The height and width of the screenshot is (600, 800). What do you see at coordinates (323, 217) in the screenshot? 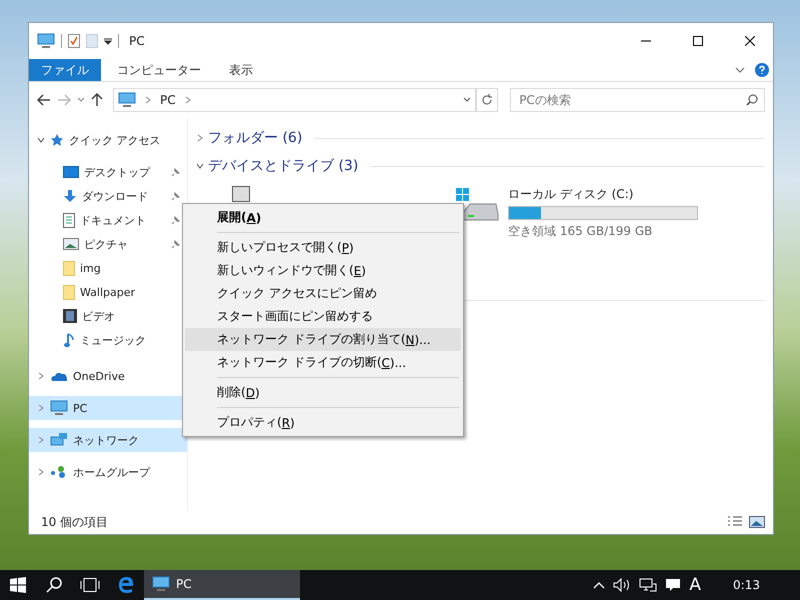
I see `menu-item: 展開(A)` at bounding box center [323, 217].